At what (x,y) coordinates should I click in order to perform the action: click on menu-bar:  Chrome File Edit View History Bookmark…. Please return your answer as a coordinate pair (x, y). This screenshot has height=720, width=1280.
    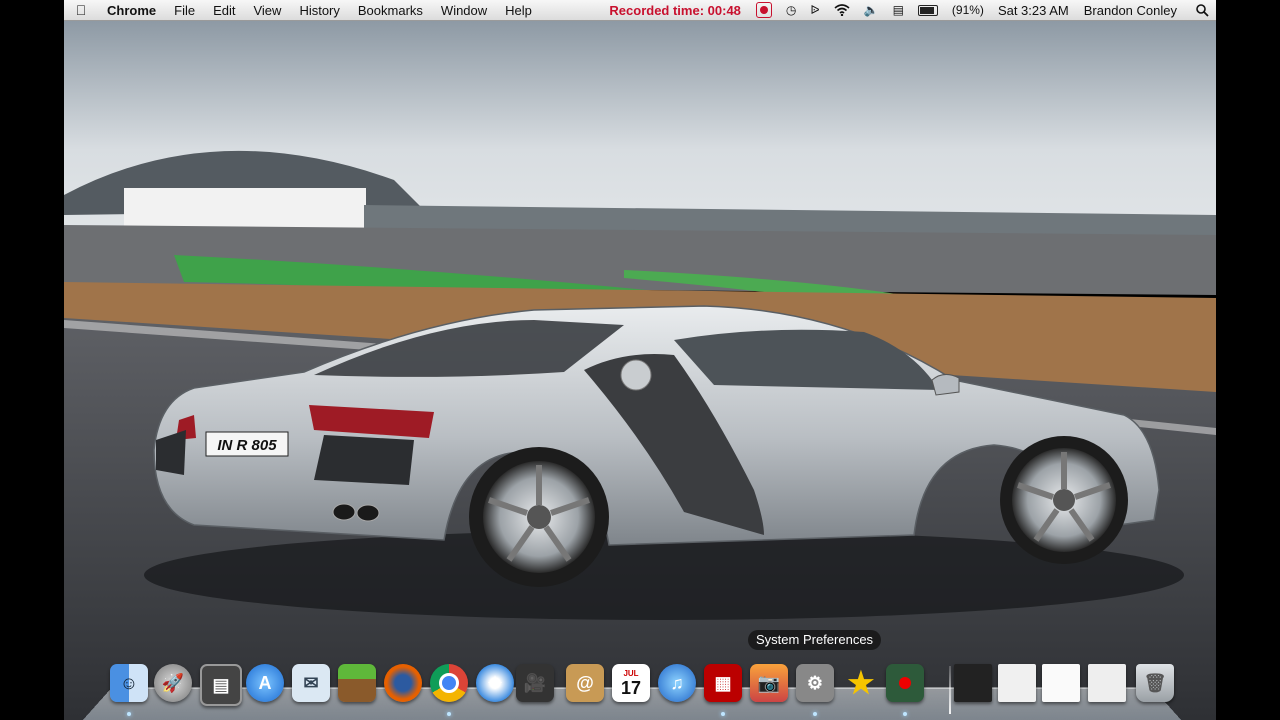
    Looking at the image, I should click on (640, 10).